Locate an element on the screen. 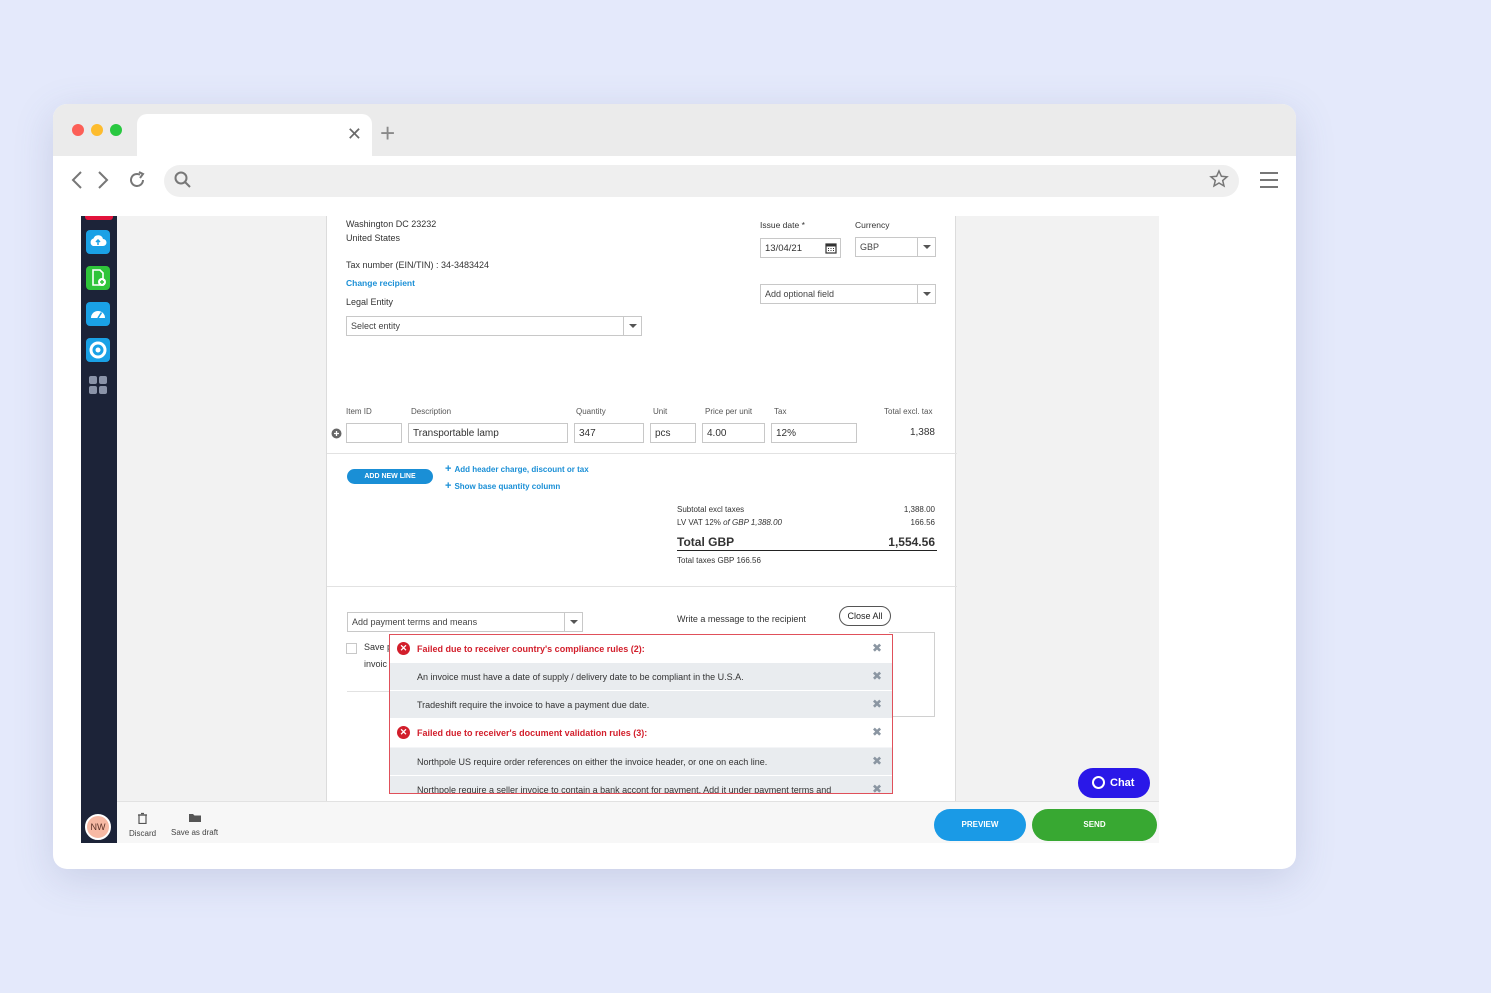 The image size is (1491, 993). line-total: 1,388 is located at coordinates (922, 432).